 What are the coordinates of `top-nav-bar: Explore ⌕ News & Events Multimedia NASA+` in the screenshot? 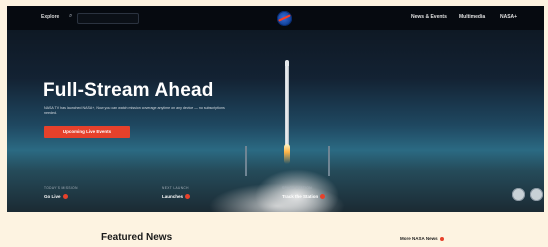 It's located at (275, 18).